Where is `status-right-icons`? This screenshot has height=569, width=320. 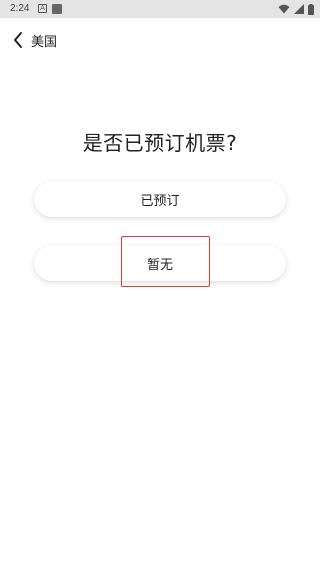 status-right-icons is located at coordinates (296, 9).